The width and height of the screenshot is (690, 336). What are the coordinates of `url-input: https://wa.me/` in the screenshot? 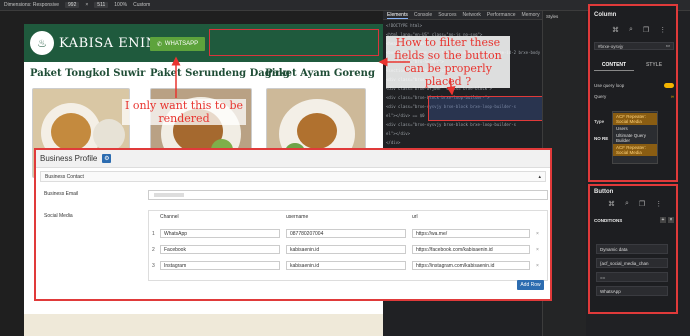 It's located at (471, 233).